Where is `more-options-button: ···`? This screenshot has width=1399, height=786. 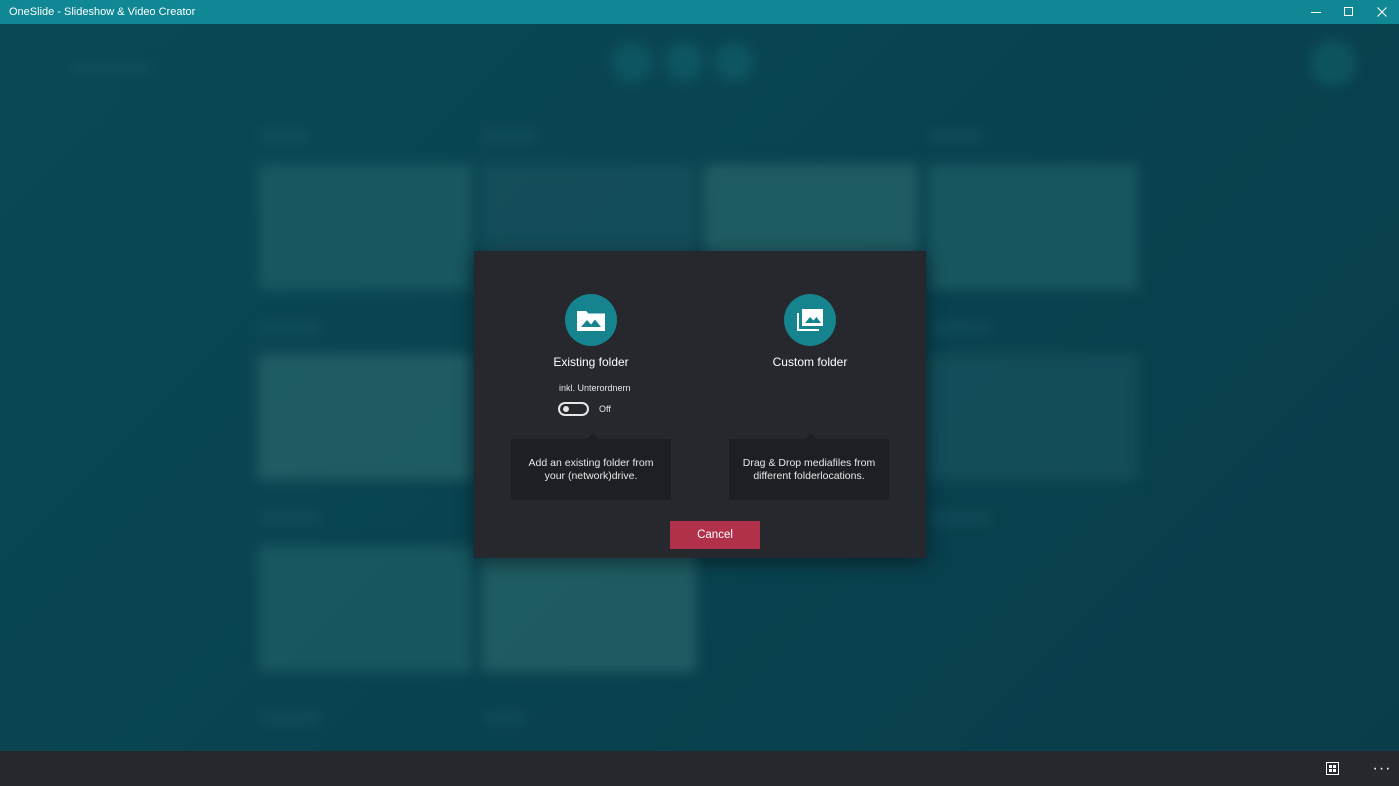
more-options-button: ··· is located at coordinates (1382, 768).